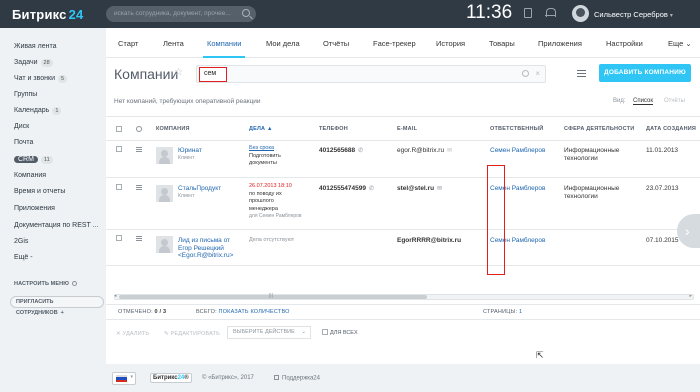 Image resolution: width=700 pixels, height=392 pixels. What do you see at coordinates (528, 13) in the screenshot?
I see `flag-icon` at bounding box center [528, 13].